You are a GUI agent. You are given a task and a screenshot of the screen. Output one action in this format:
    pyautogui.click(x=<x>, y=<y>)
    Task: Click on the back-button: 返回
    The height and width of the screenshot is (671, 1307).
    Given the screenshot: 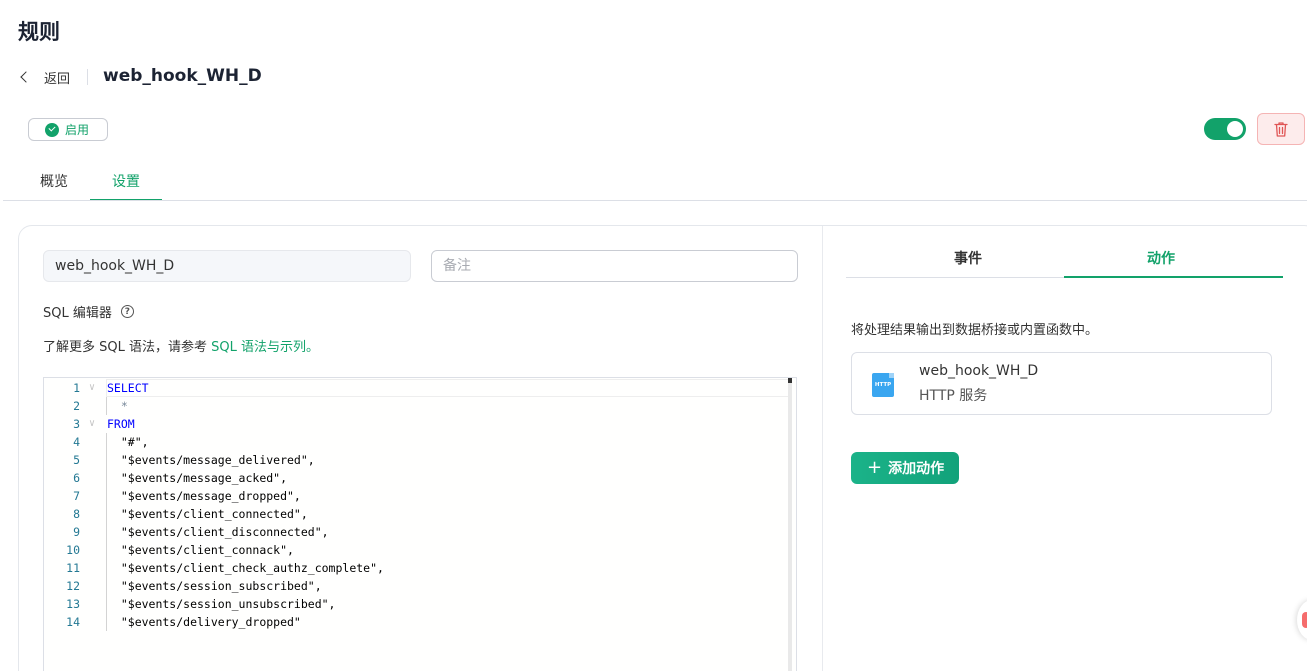 What is the action you would take?
    pyautogui.click(x=44, y=77)
    